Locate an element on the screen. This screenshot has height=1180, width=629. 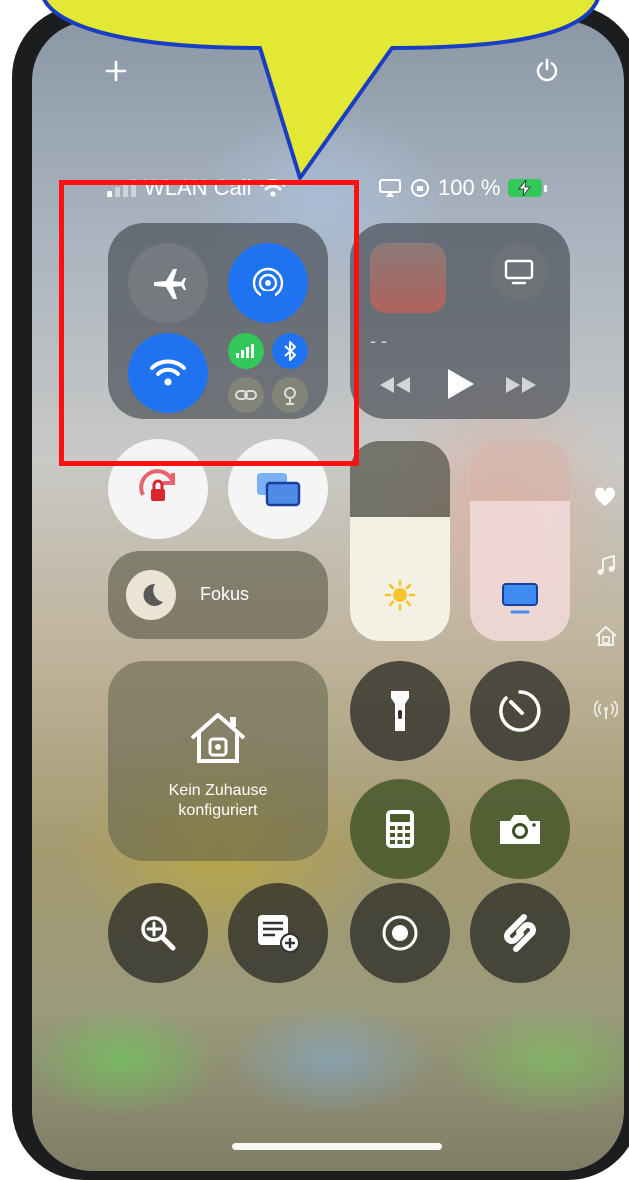
calculator-button is located at coordinates (400, 829).